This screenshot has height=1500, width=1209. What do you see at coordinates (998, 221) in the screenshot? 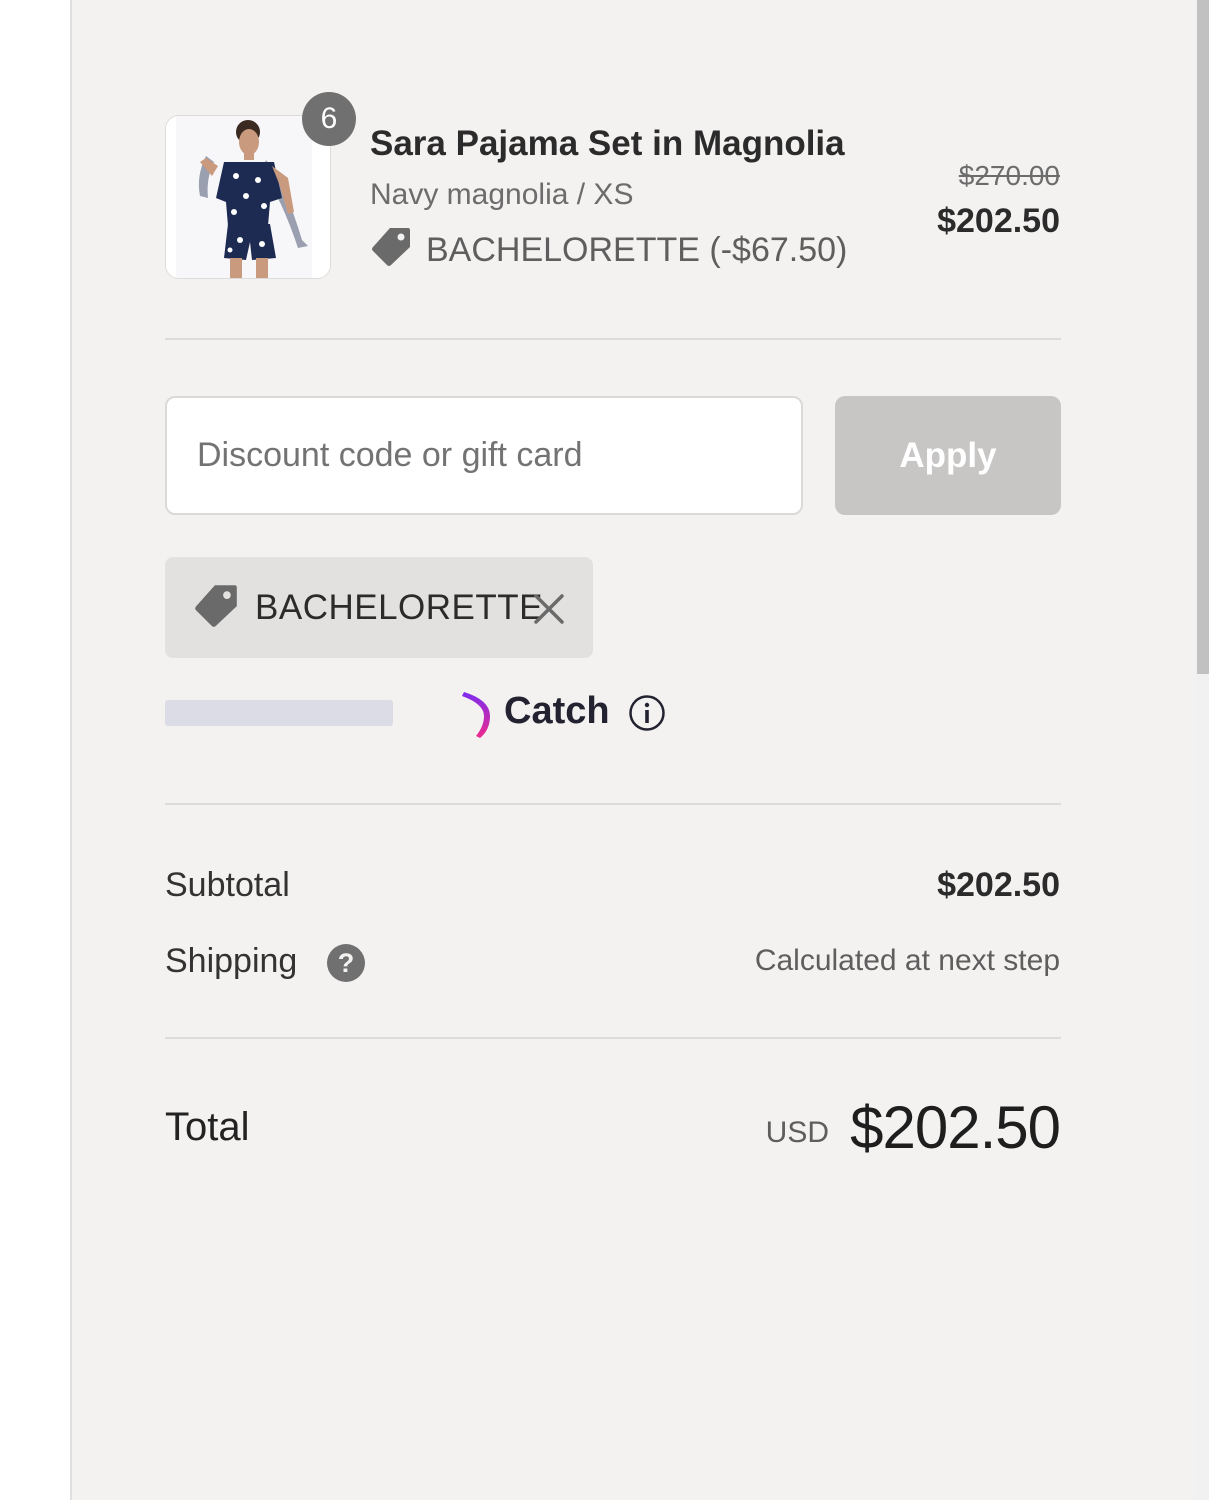
I see `discounted-price: $202.50` at bounding box center [998, 221].